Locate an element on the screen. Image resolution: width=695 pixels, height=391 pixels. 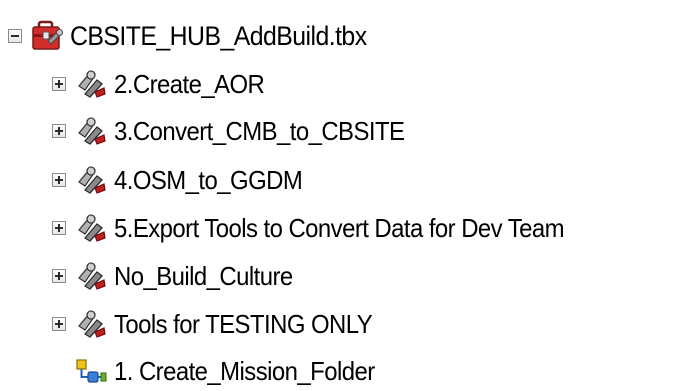
model-tool-icon is located at coordinates (91, 371).